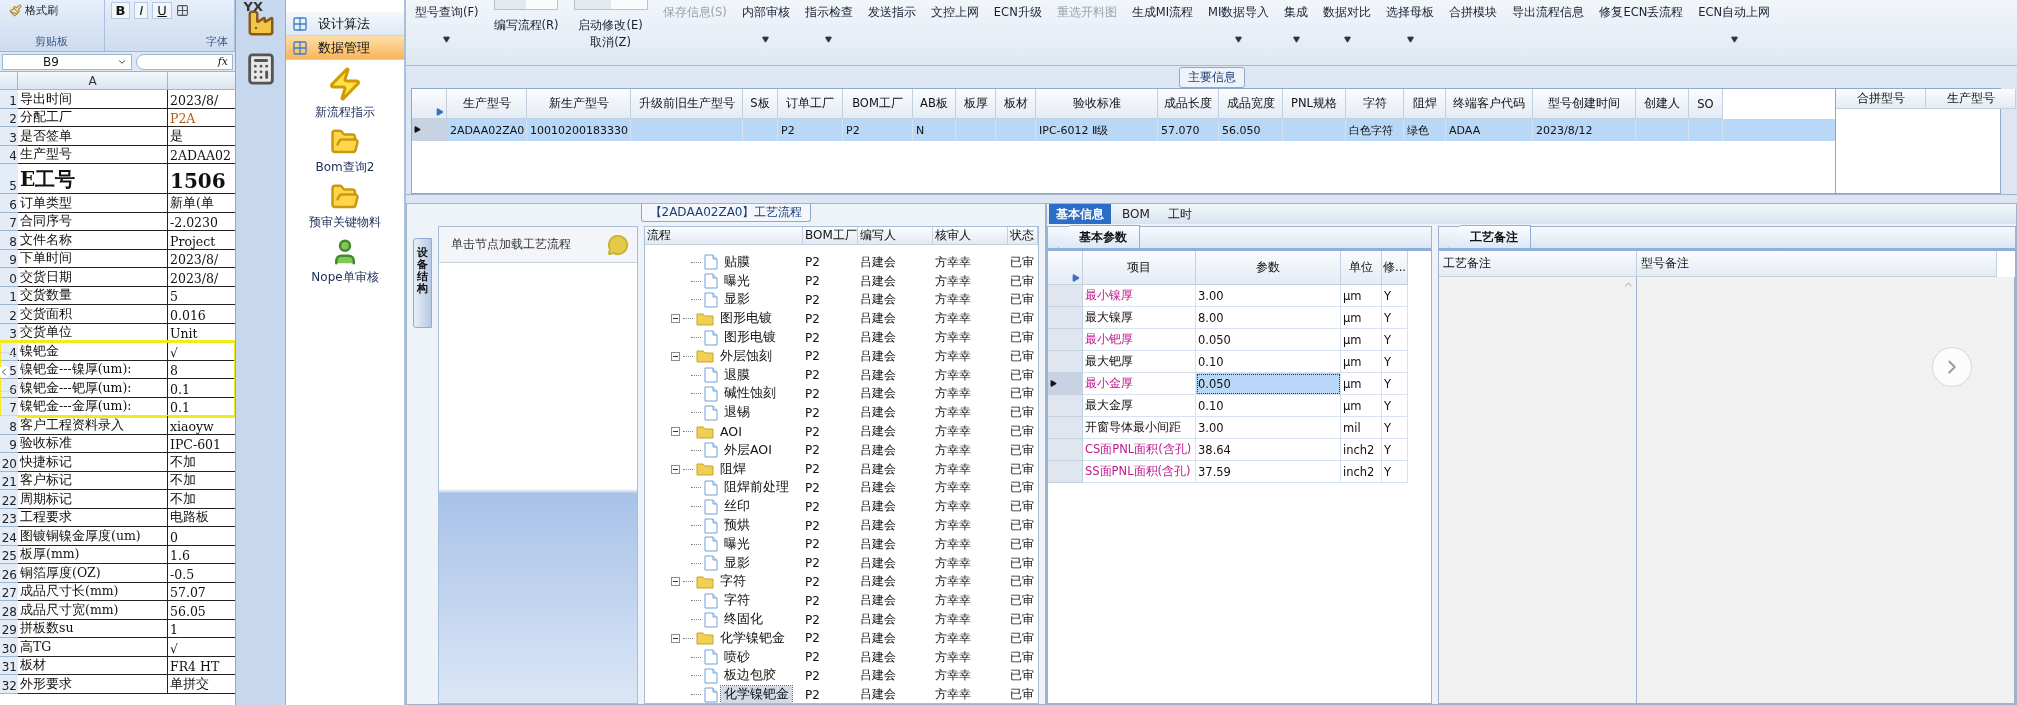 This screenshot has height=705, width=2017. What do you see at coordinates (93, 117) in the screenshot?
I see `sheet-cell: 分配工厂` at bounding box center [93, 117].